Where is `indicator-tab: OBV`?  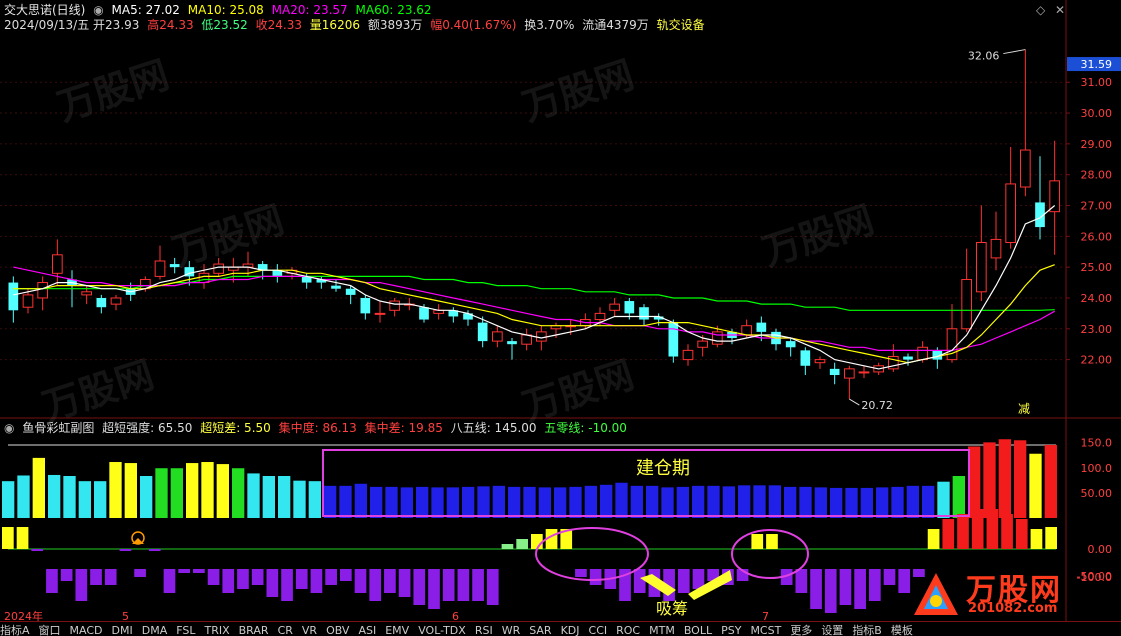
indicator-tab: OBV is located at coordinates (337, 630).